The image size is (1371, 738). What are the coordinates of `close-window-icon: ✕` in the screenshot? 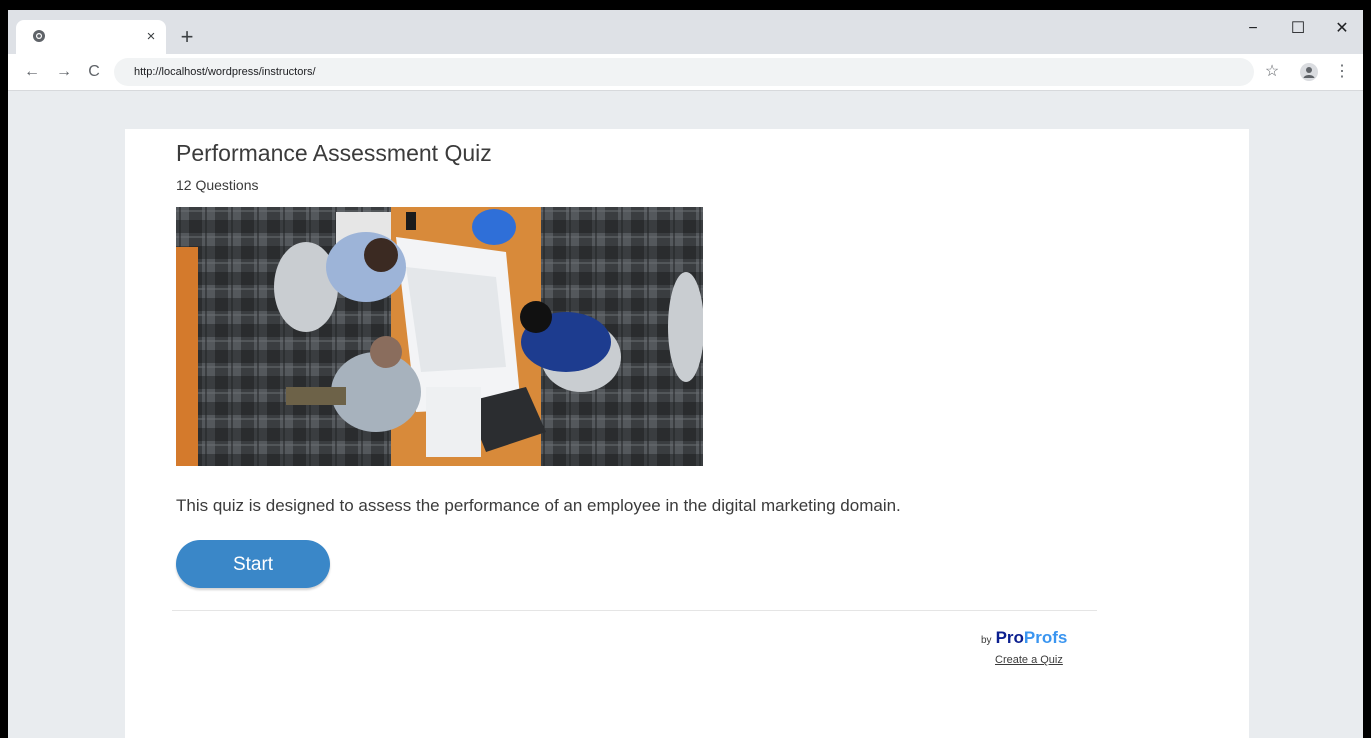 It's located at (1342, 29).